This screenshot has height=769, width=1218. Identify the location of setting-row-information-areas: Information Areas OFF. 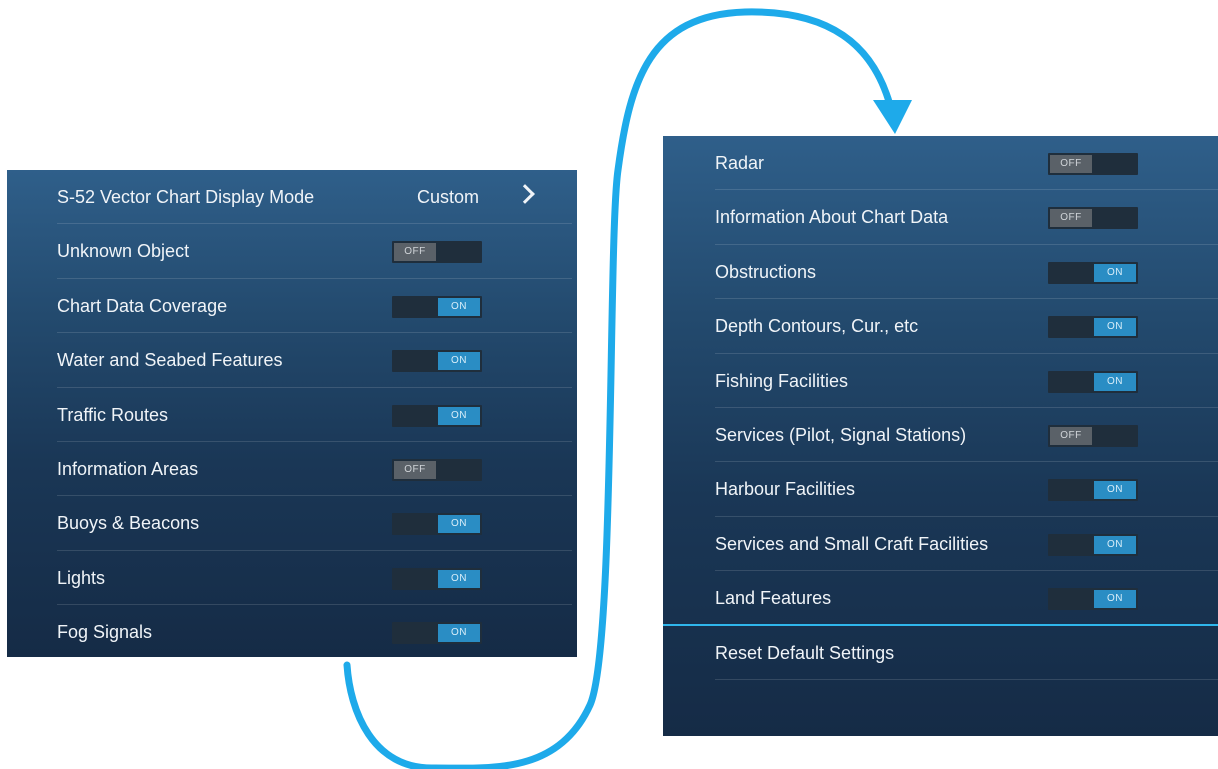
(314, 469).